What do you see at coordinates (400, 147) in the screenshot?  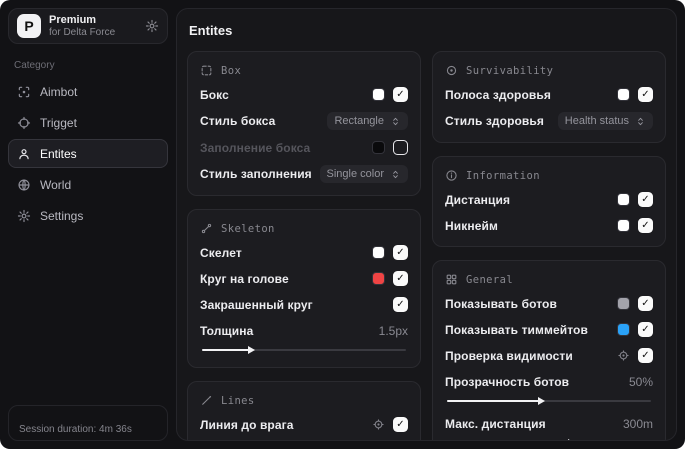 I see `checkbox` at bounding box center [400, 147].